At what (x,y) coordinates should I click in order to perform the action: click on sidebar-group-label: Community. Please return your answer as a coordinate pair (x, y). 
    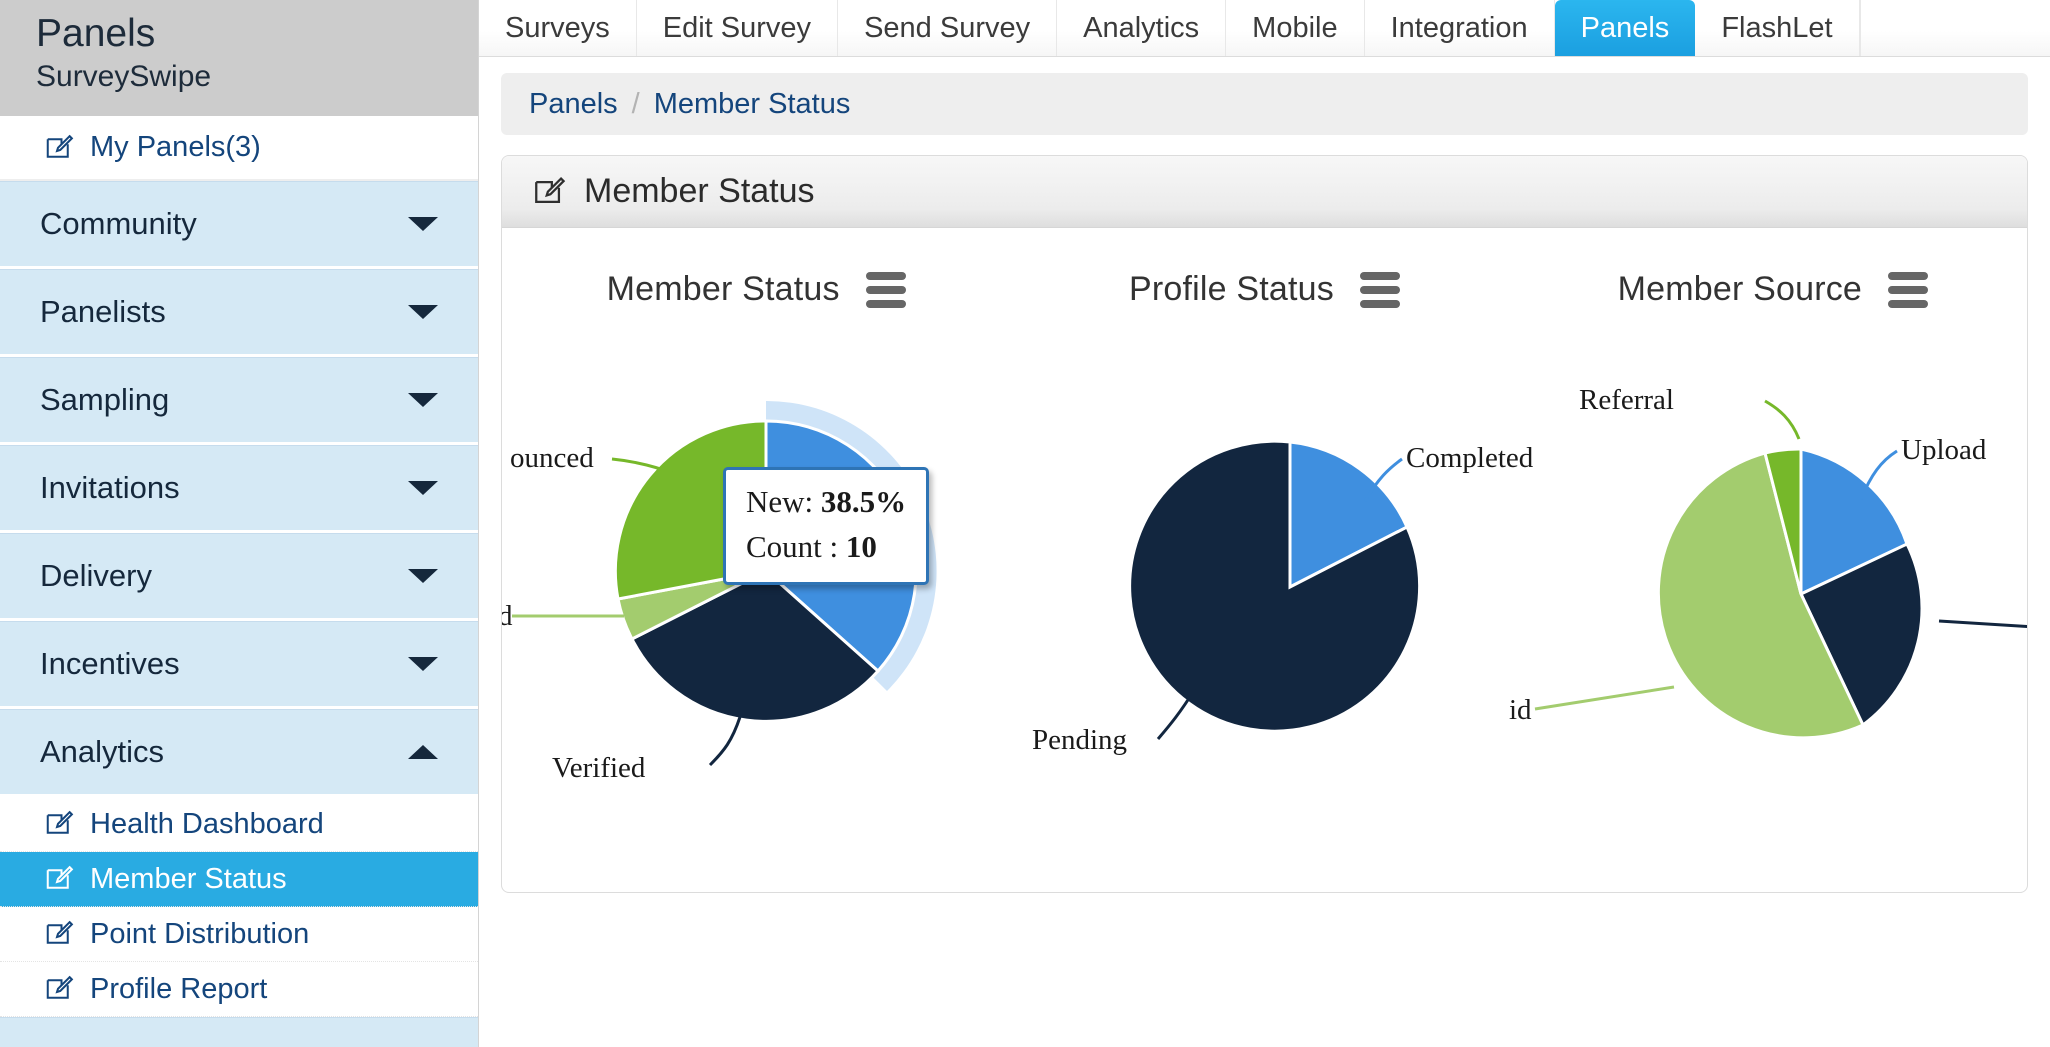
    Looking at the image, I should click on (118, 223).